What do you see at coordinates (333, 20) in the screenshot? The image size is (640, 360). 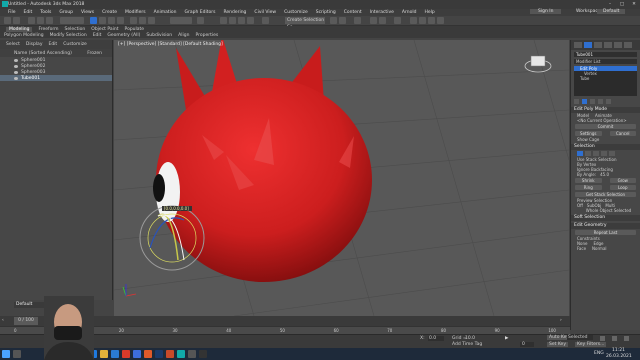 I see `mirror-icon` at bounding box center [333, 20].